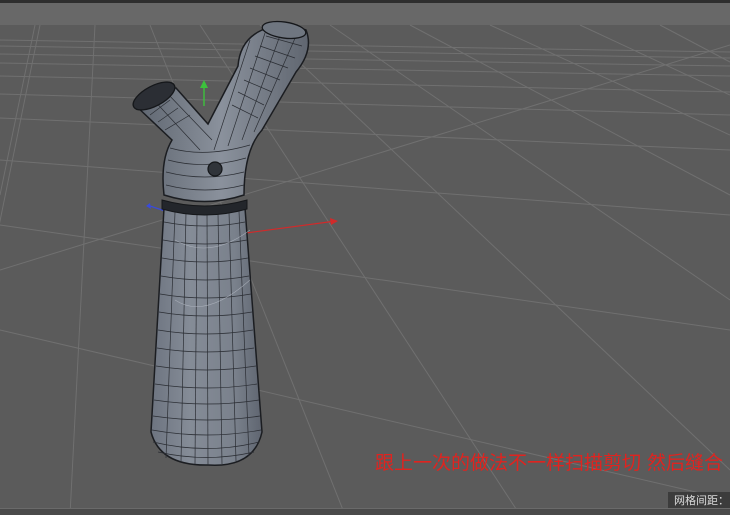 This screenshot has height=515, width=730. Describe the element at coordinates (219, 111) in the screenshot. I see `fork-junction` at that location.